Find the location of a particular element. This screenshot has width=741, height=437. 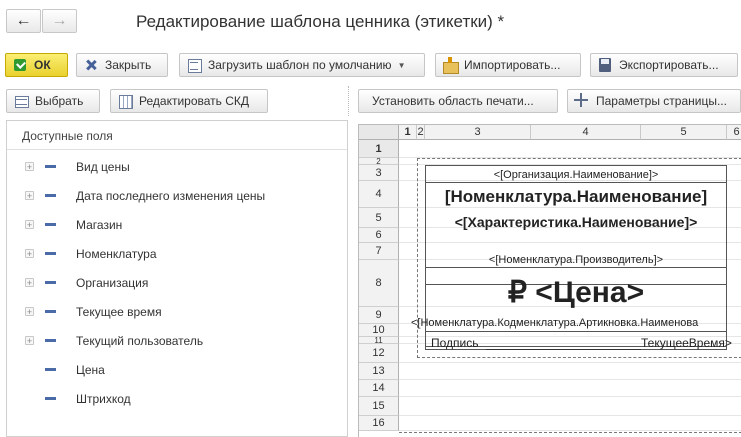

dropdown-arrow-icon: ▼ is located at coordinates (401, 65).